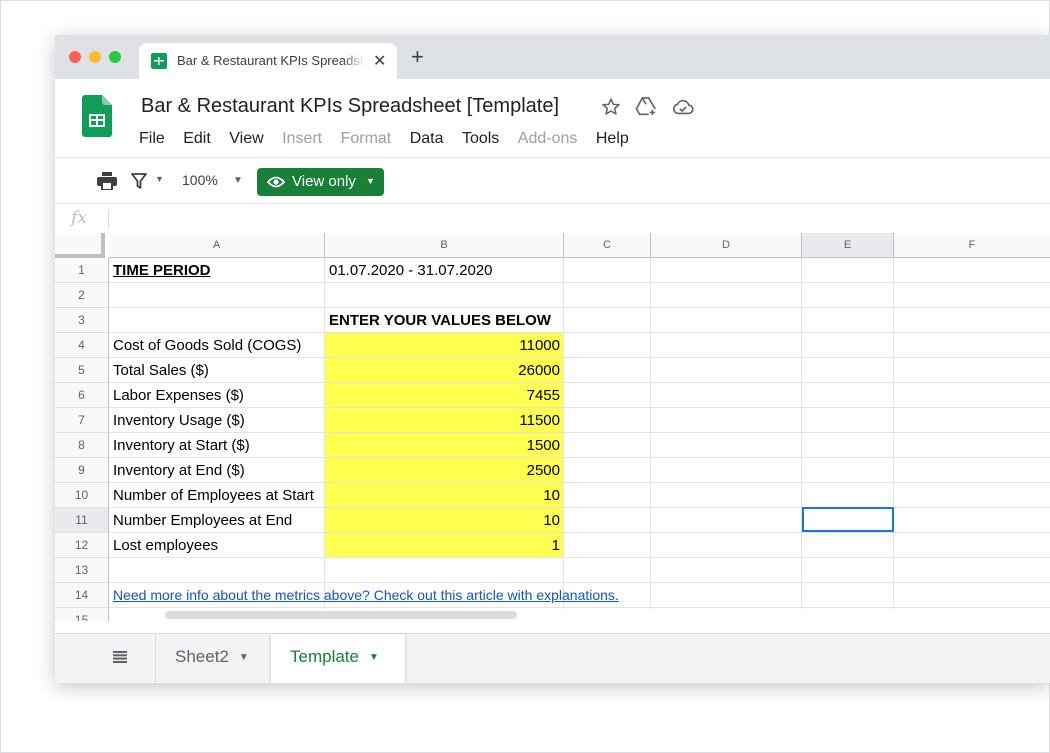  What do you see at coordinates (611, 109) in the screenshot?
I see `star-icon` at bounding box center [611, 109].